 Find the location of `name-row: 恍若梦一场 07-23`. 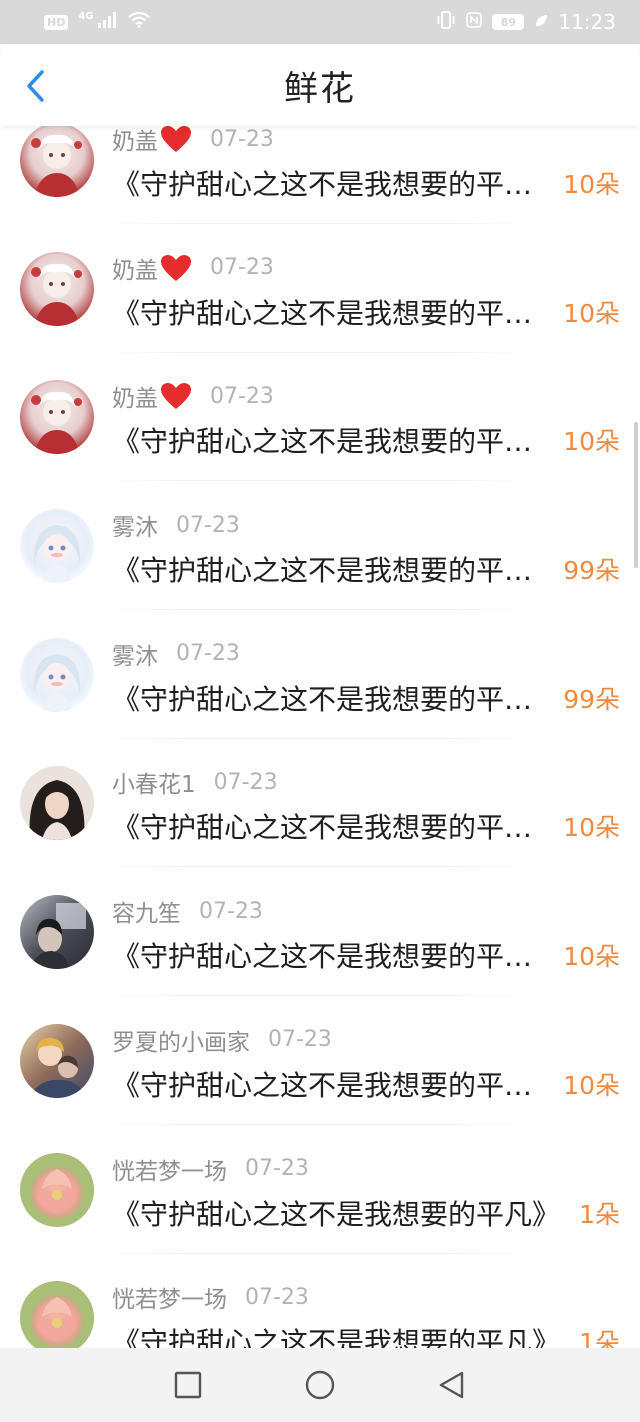

name-row: 恍若梦一场 07-23 is located at coordinates (210, 1297).